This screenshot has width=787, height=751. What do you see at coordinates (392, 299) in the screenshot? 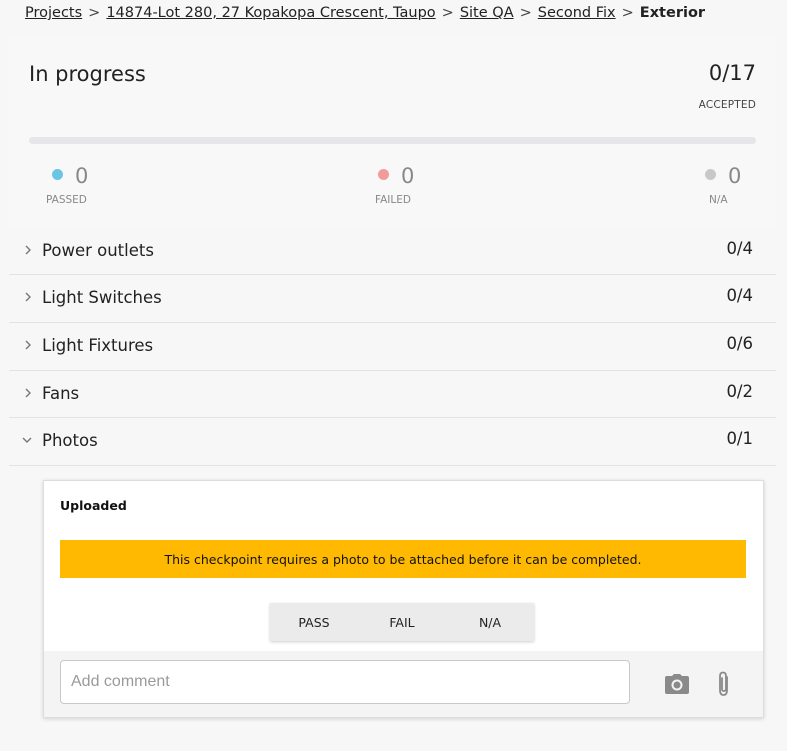
I see `section-light-switches: Light Switches 0/4` at bounding box center [392, 299].